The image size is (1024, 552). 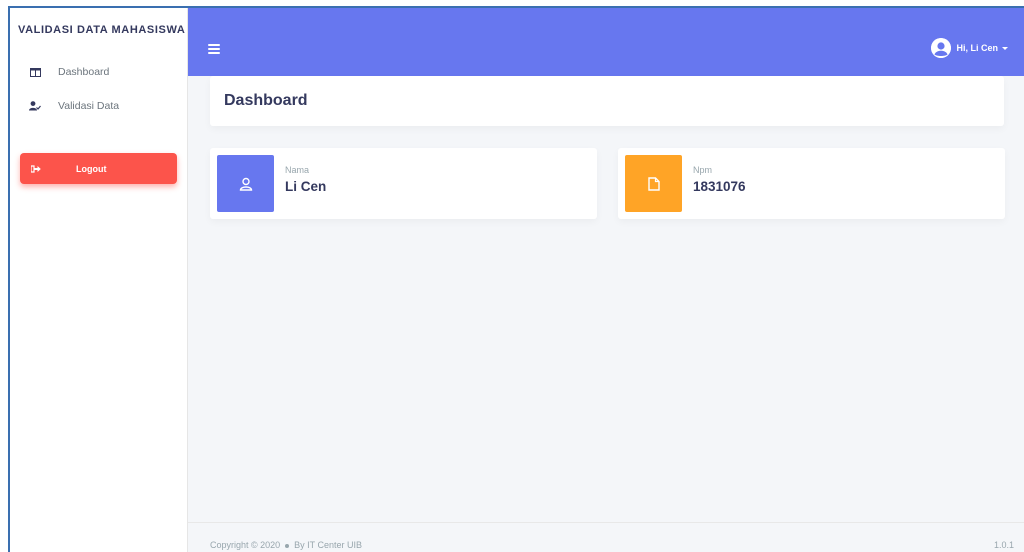 What do you see at coordinates (84, 72) in the screenshot?
I see `sidebar-item-label: Dashboard` at bounding box center [84, 72].